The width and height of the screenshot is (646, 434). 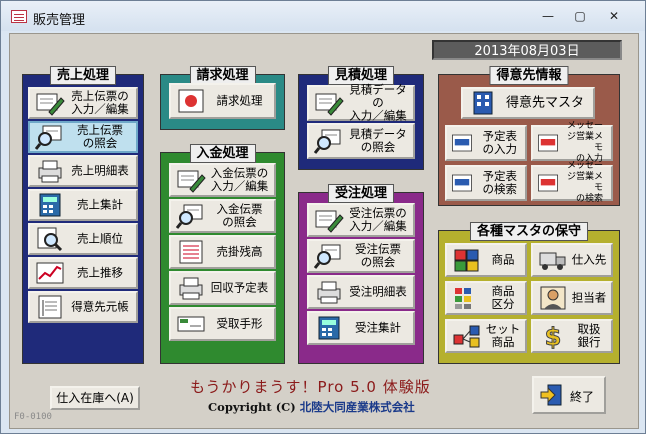 I want to click on set-product-icon, so click(x=466, y=336).